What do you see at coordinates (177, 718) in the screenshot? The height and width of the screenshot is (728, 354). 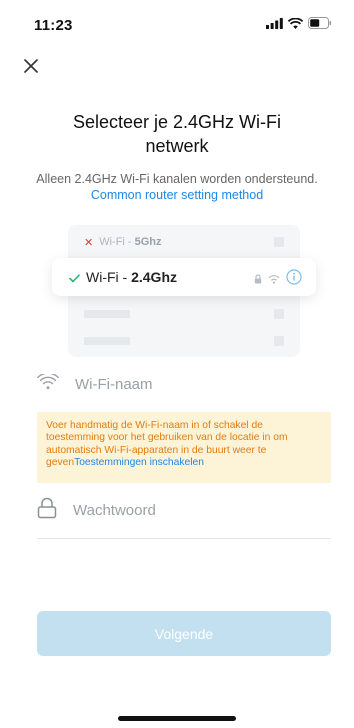 I see `home-indicator` at bounding box center [177, 718].